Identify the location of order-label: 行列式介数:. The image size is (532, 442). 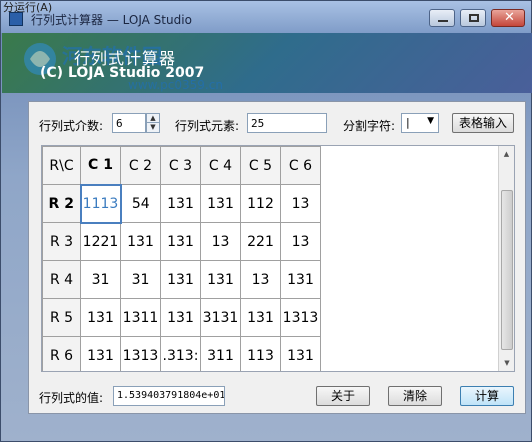
(71, 126).